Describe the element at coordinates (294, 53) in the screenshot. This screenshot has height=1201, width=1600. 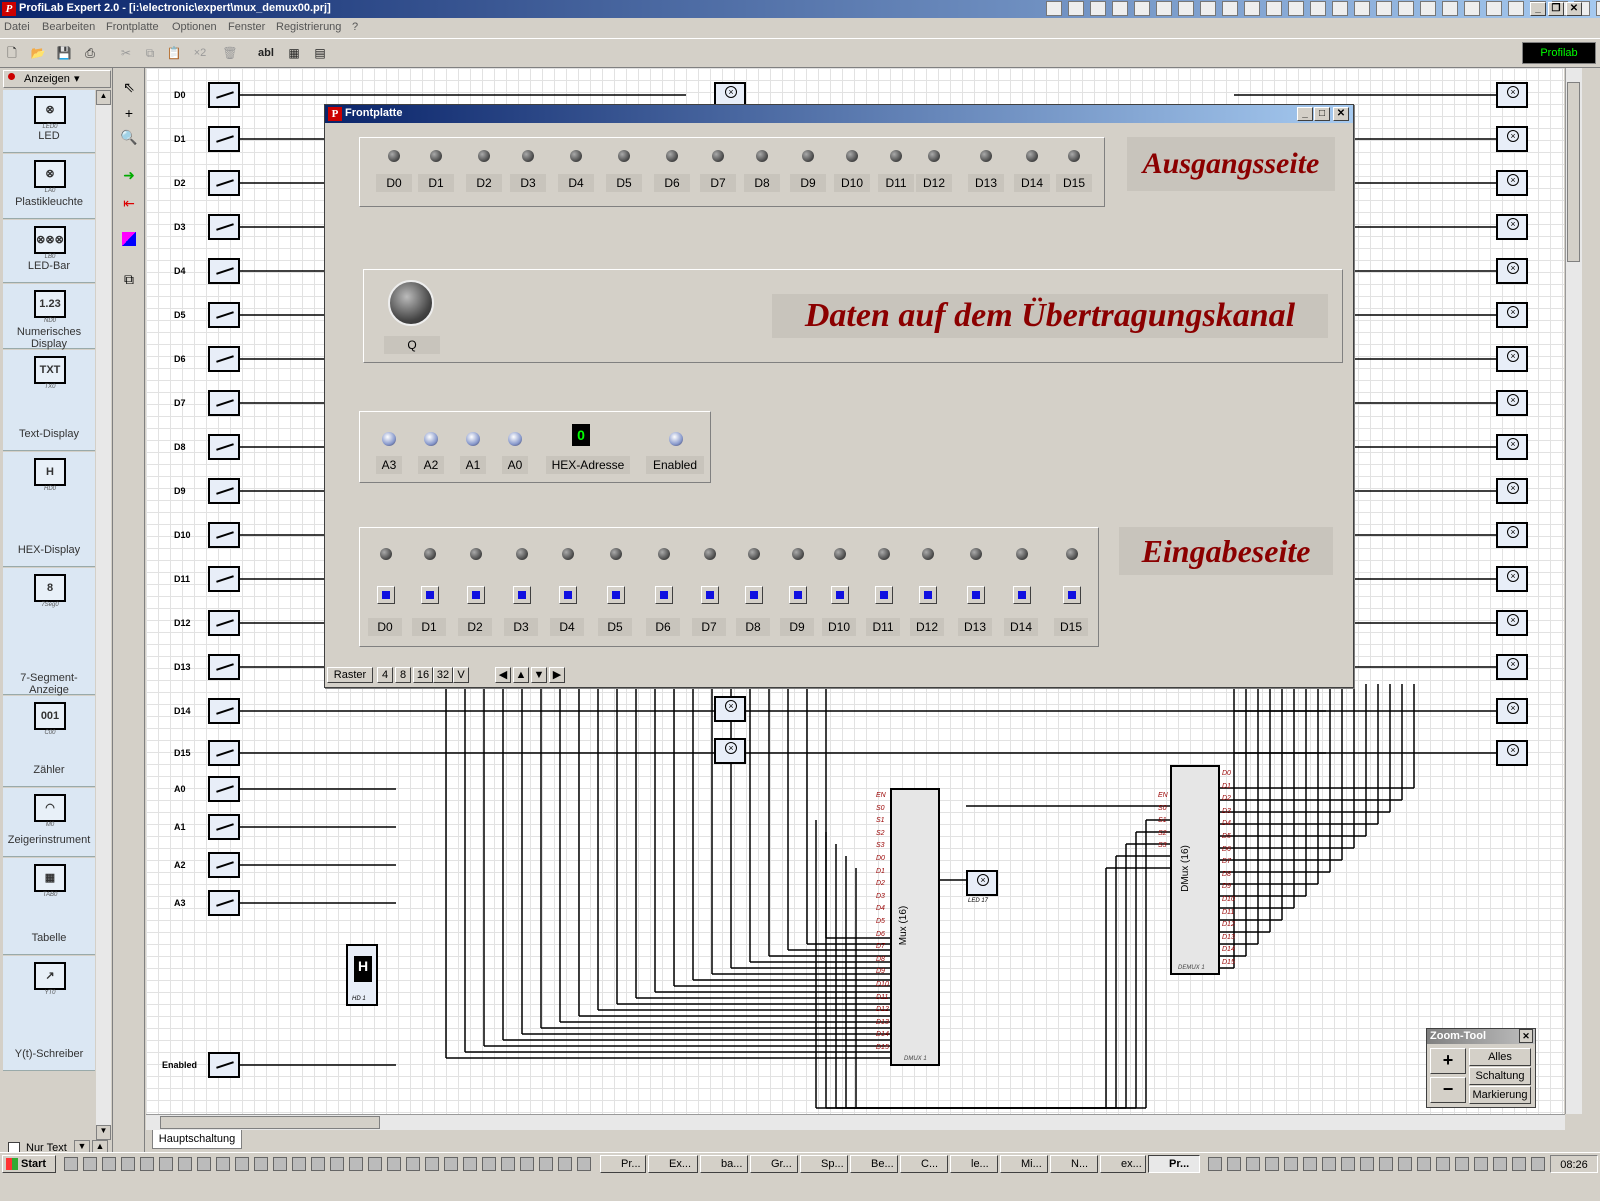
I see `grid-icon: ▦` at that location.